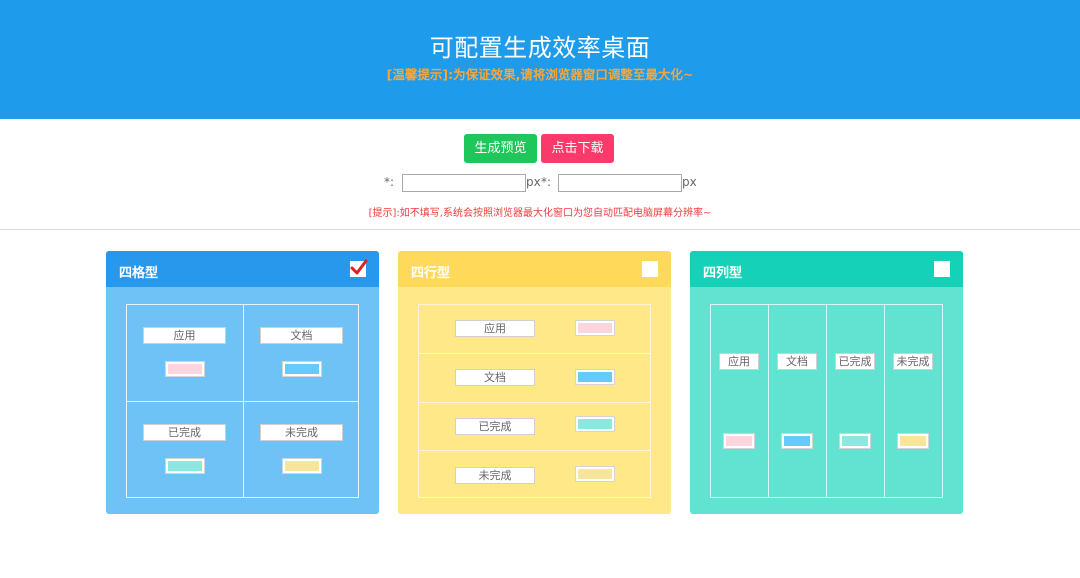 The height and width of the screenshot is (578, 1080). Describe the element at coordinates (540, 48) in the screenshot. I see `page-title: 可配置生成效率桌面` at that location.